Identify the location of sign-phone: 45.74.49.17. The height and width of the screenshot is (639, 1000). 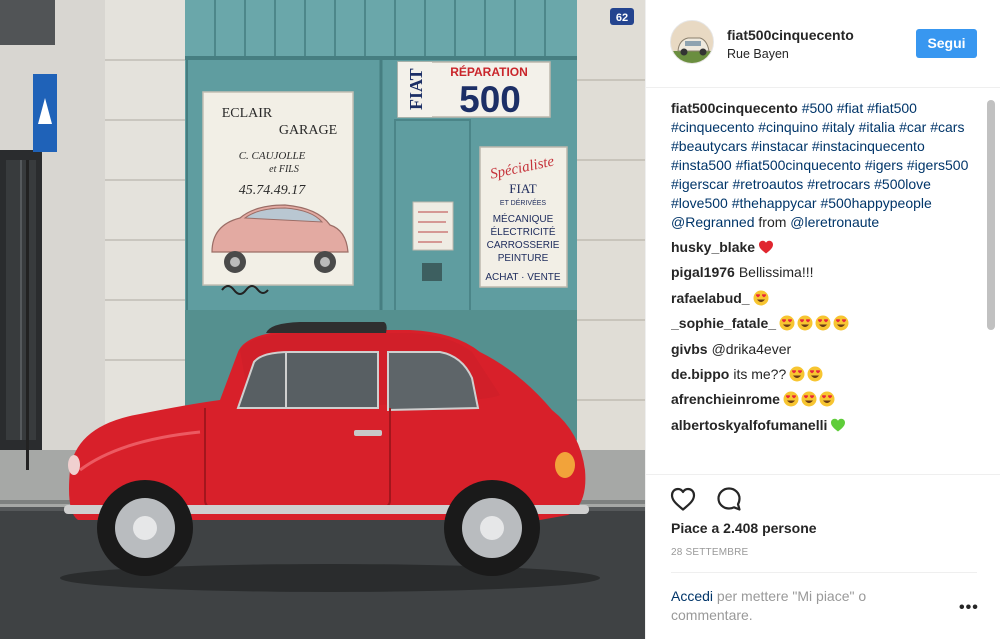
(273, 190).